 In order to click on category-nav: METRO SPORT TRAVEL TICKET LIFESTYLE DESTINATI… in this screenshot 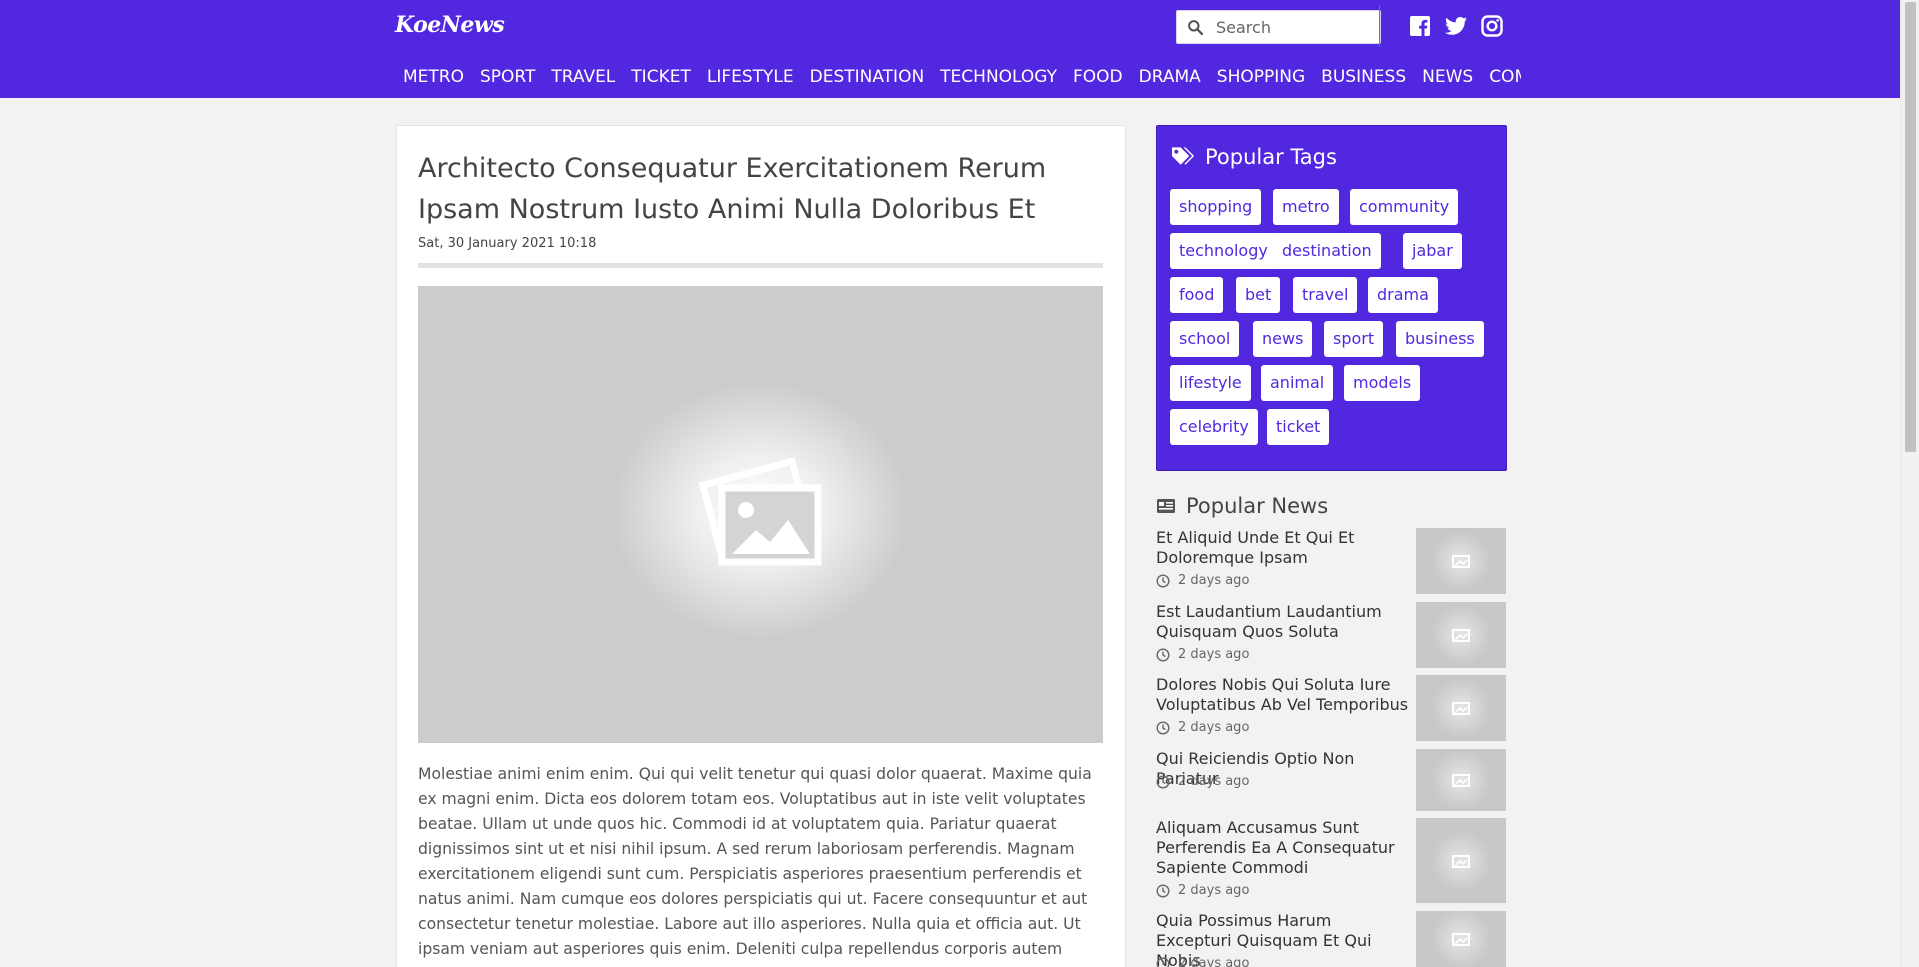, I will do `click(958, 77)`.